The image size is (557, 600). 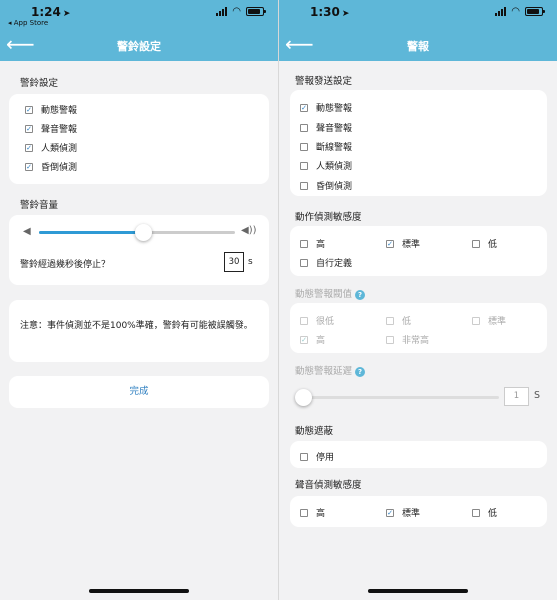 What do you see at coordinates (325, 322) in the screenshot?
I see `option-label: 很低` at bounding box center [325, 322].